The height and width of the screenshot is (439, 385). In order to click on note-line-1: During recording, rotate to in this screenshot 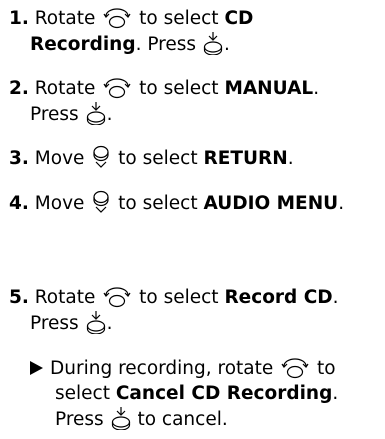, I will do `click(207, 368)`.